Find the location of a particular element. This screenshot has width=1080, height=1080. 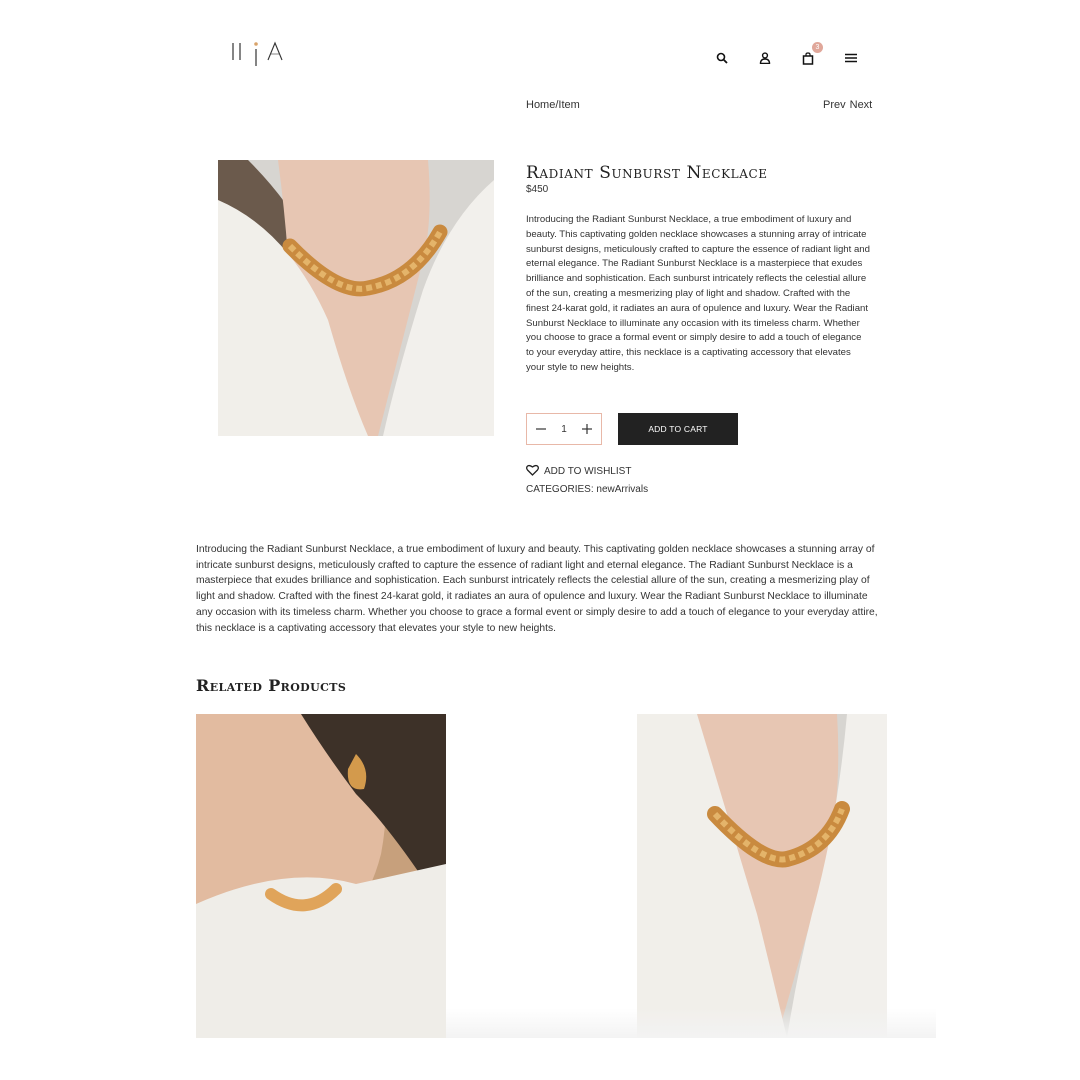

minus-icon is located at coordinates (541, 429).